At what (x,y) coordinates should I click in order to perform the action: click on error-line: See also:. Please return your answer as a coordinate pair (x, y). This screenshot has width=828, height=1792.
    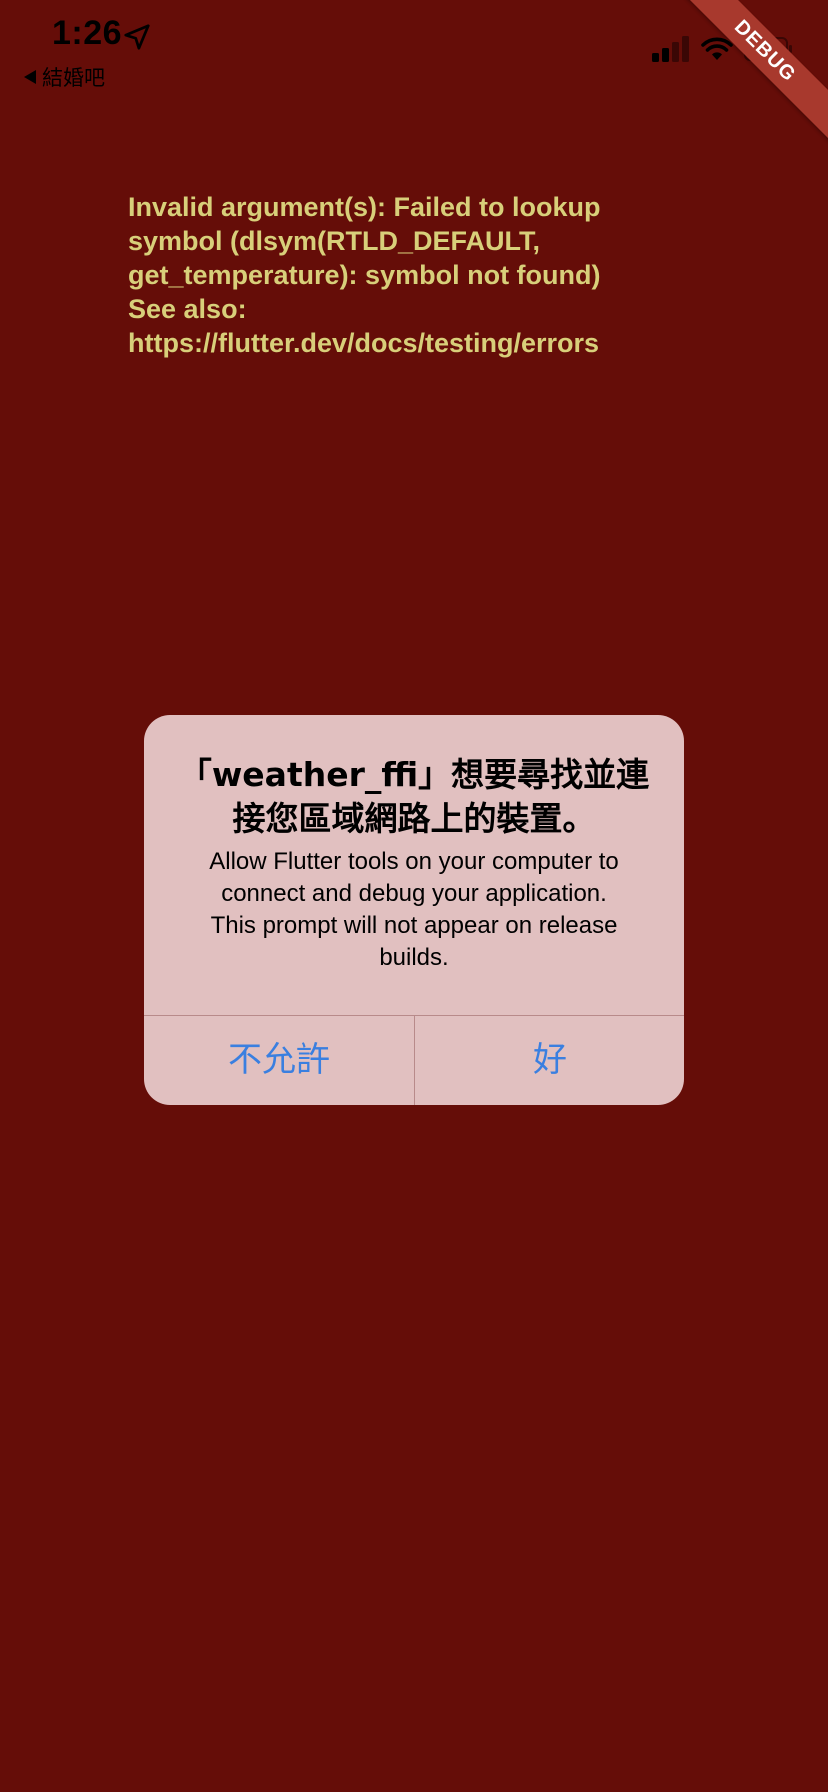
    Looking at the image, I should click on (187, 309).